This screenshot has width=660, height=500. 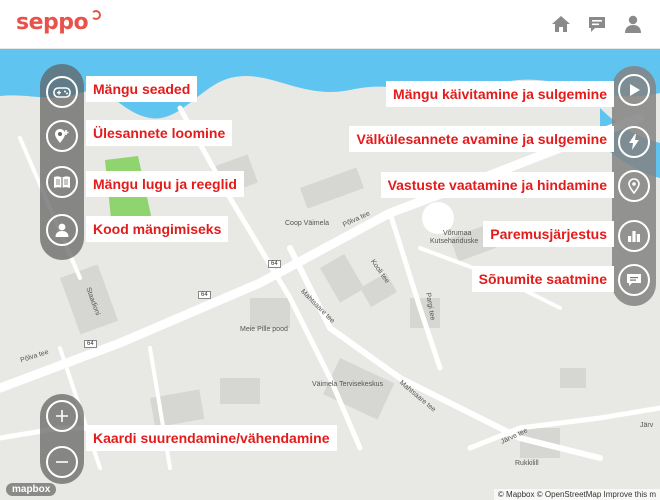 I want to click on top-bar: seppo, so click(x=330, y=24).